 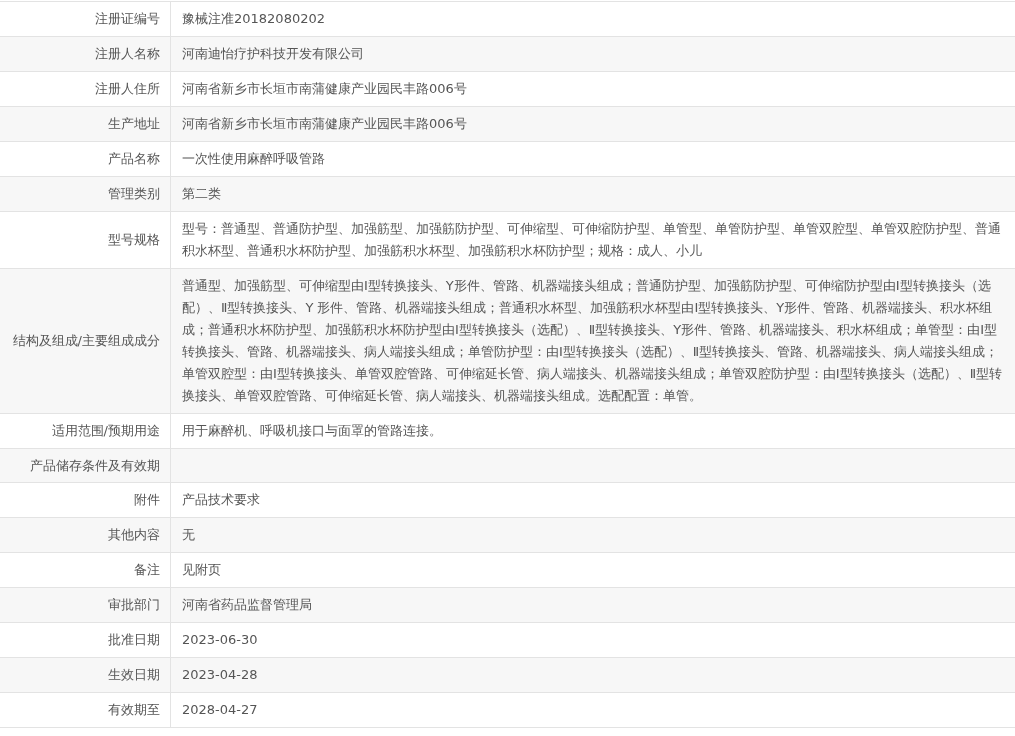 I want to click on field-label: 注册证编号, so click(x=85, y=19).